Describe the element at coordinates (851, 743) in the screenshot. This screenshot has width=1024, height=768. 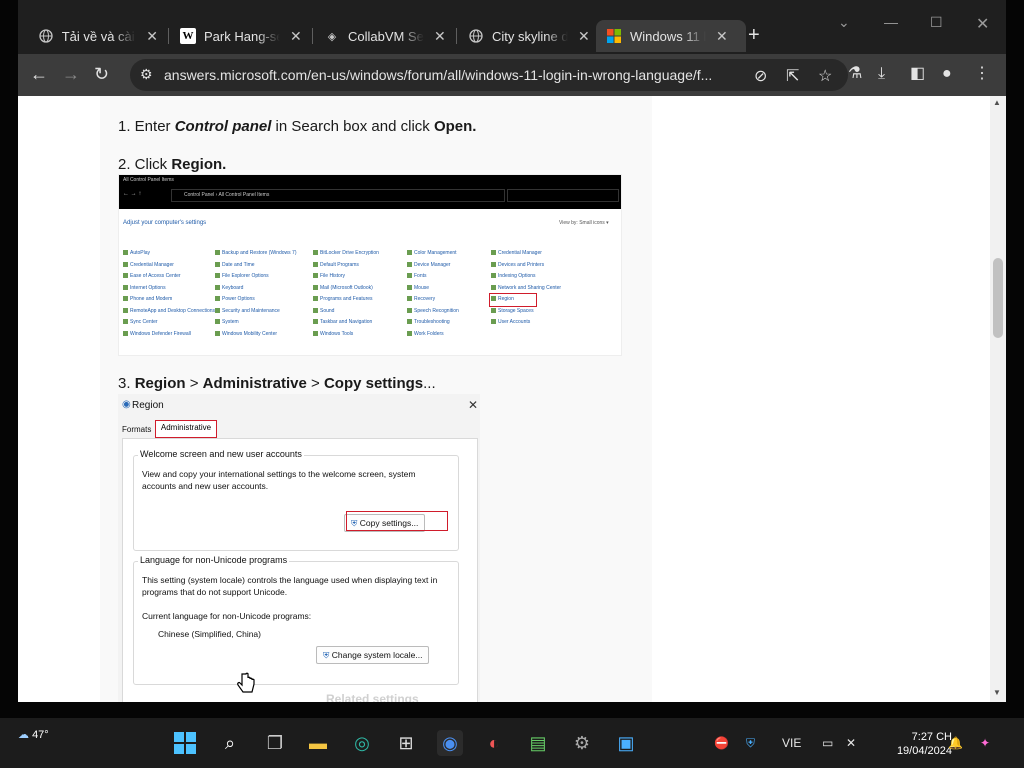
I see `volume-muted-icon: ✕` at that location.